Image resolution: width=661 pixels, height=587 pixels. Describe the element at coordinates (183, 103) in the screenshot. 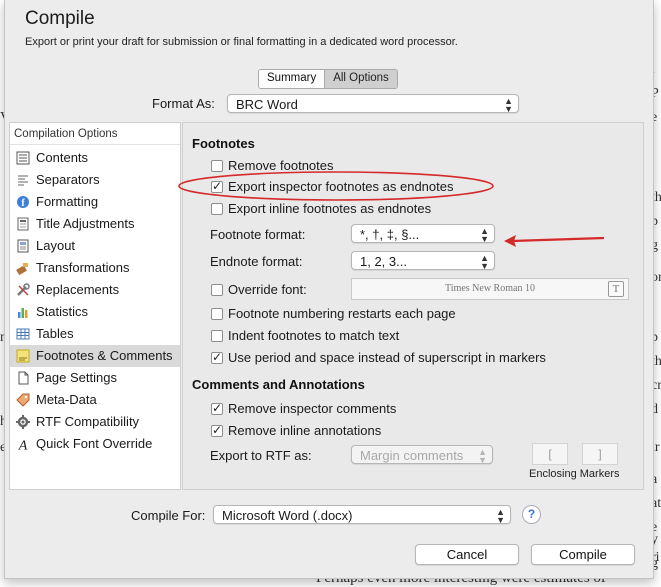

I see `format-as-label: Format As:` at that location.